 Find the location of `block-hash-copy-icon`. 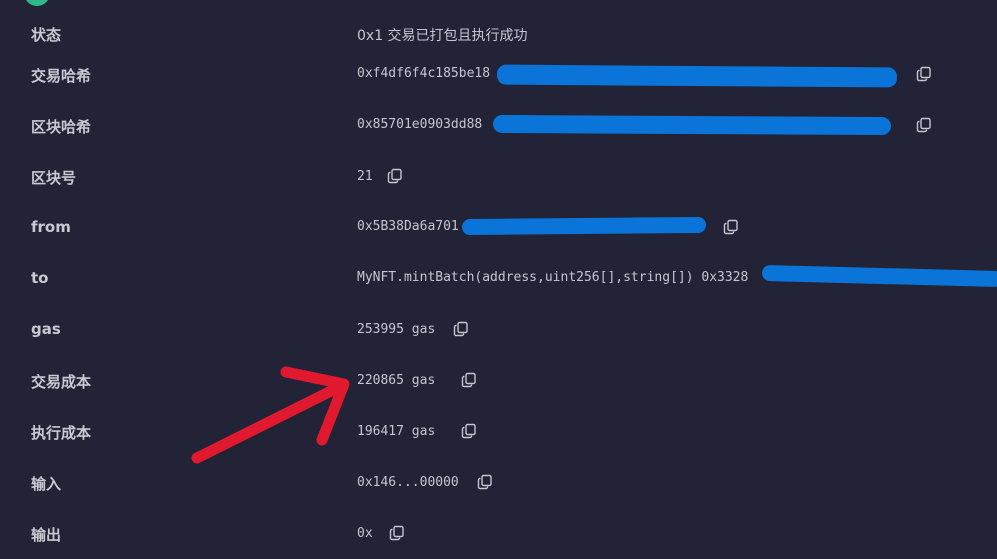

block-hash-copy-icon is located at coordinates (924, 125).